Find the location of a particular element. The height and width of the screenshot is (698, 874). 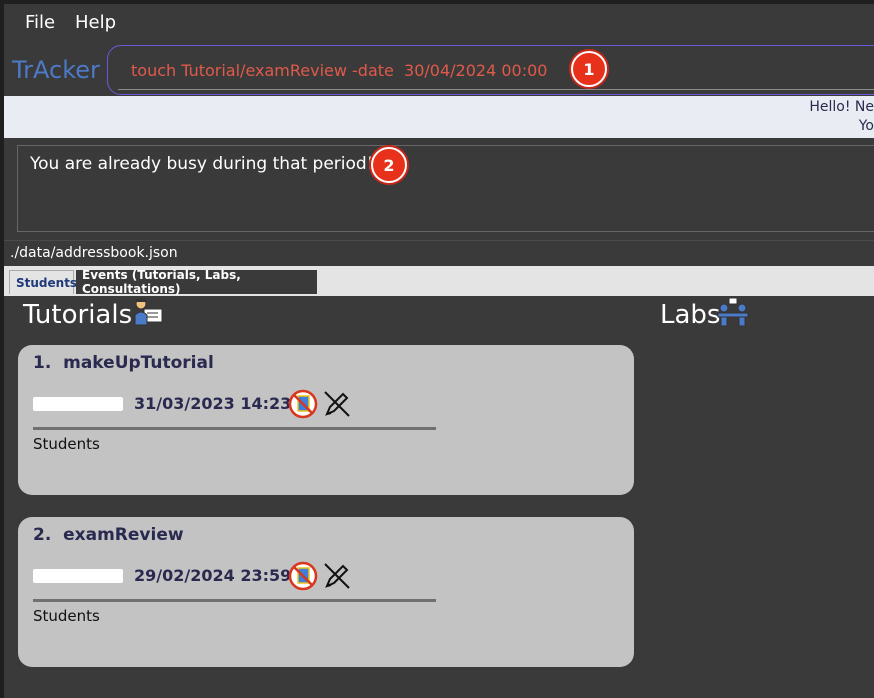

command-input-underline is located at coordinates (496, 89).